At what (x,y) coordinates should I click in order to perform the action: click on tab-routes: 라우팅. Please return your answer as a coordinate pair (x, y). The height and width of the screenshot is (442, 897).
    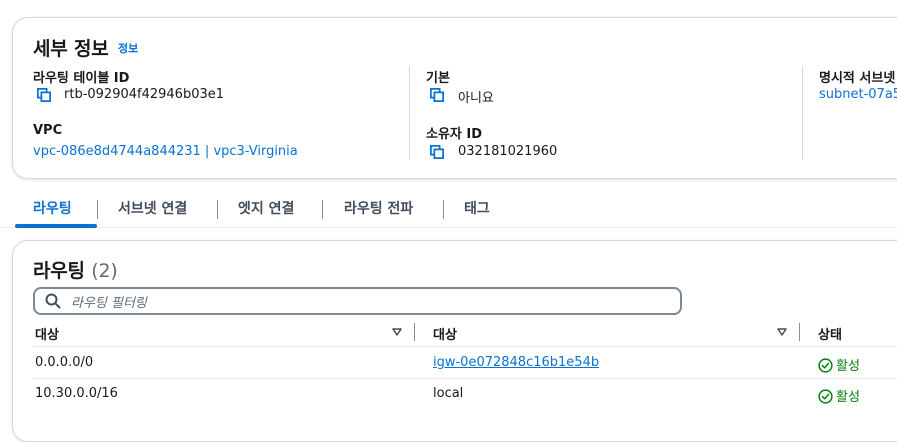
    Looking at the image, I should click on (52, 208).